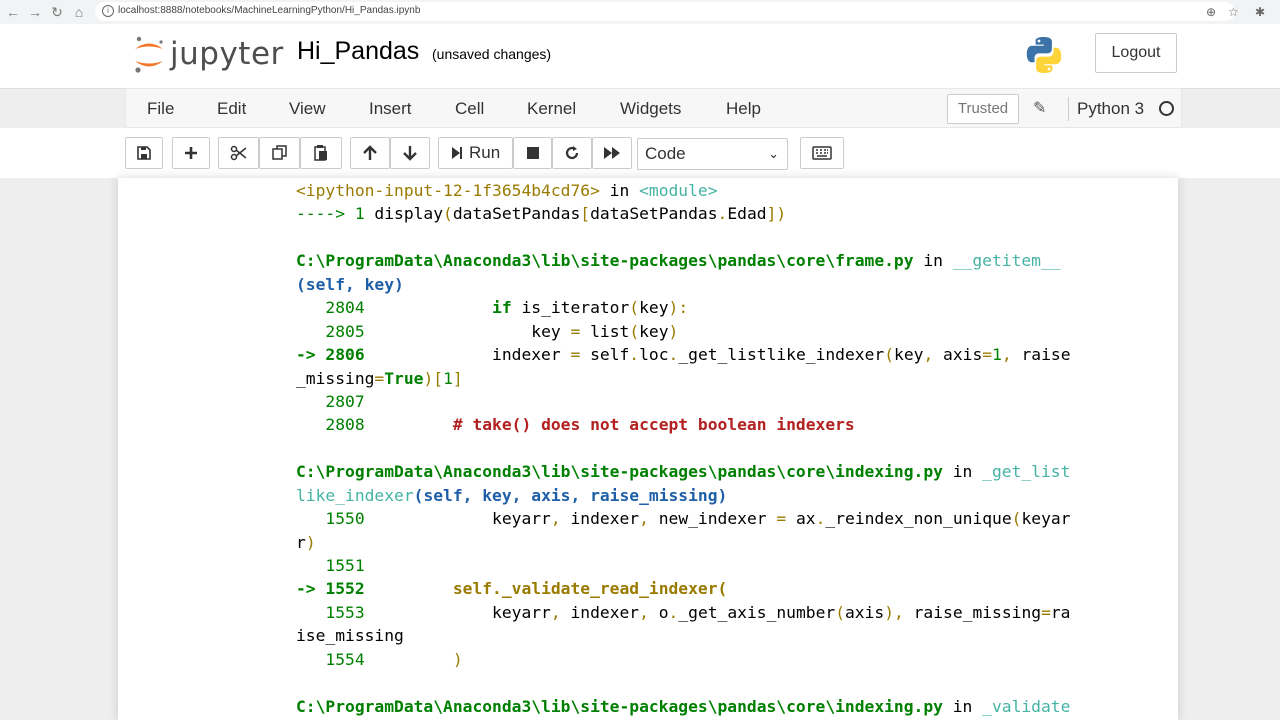 The width and height of the screenshot is (1280, 720). I want to click on traceback-token: if, so click(502, 308).